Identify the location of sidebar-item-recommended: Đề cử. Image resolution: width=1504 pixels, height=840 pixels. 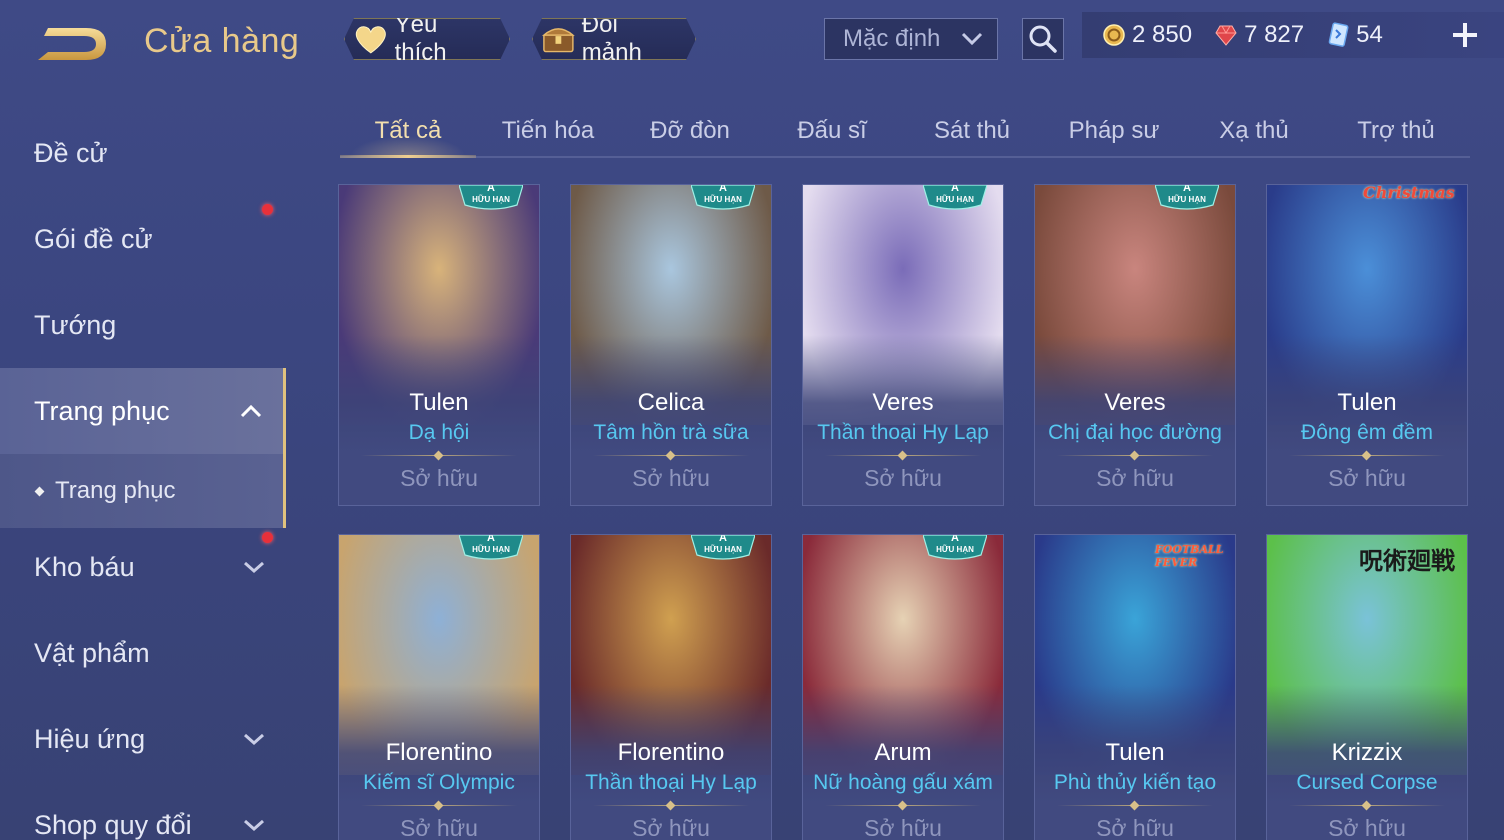
(143, 153).